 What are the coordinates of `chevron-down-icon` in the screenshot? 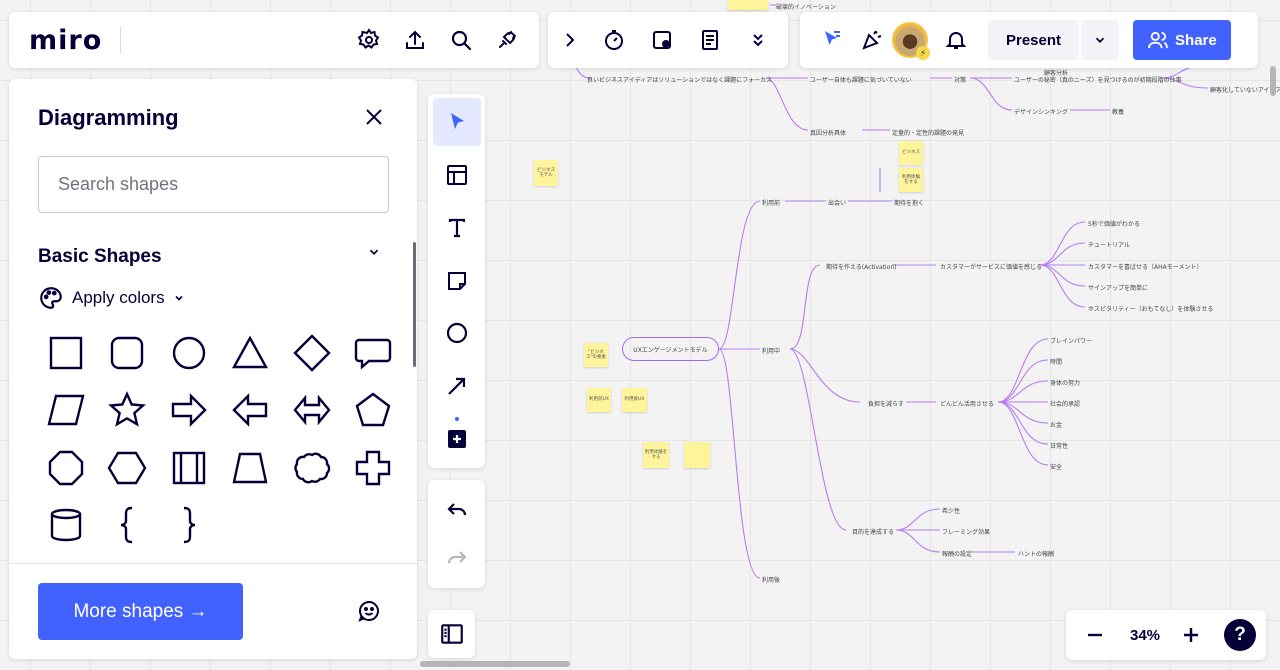 It's located at (374, 254).